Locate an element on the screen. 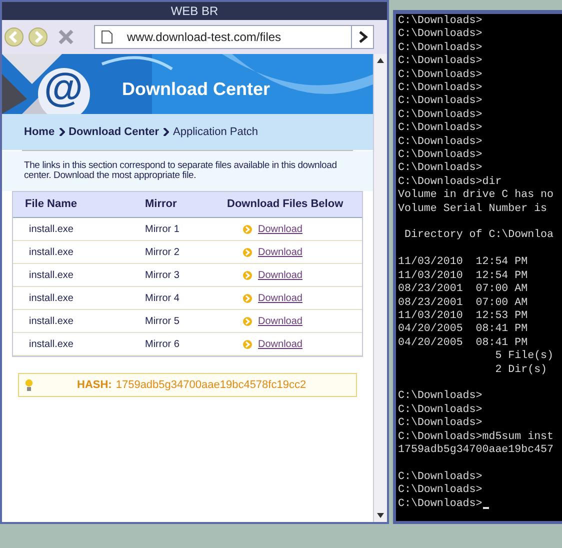 Image resolution: width=562 pixels, height=548 pixels. breadcrumb-link: Home is located at coordinates (39, 132).